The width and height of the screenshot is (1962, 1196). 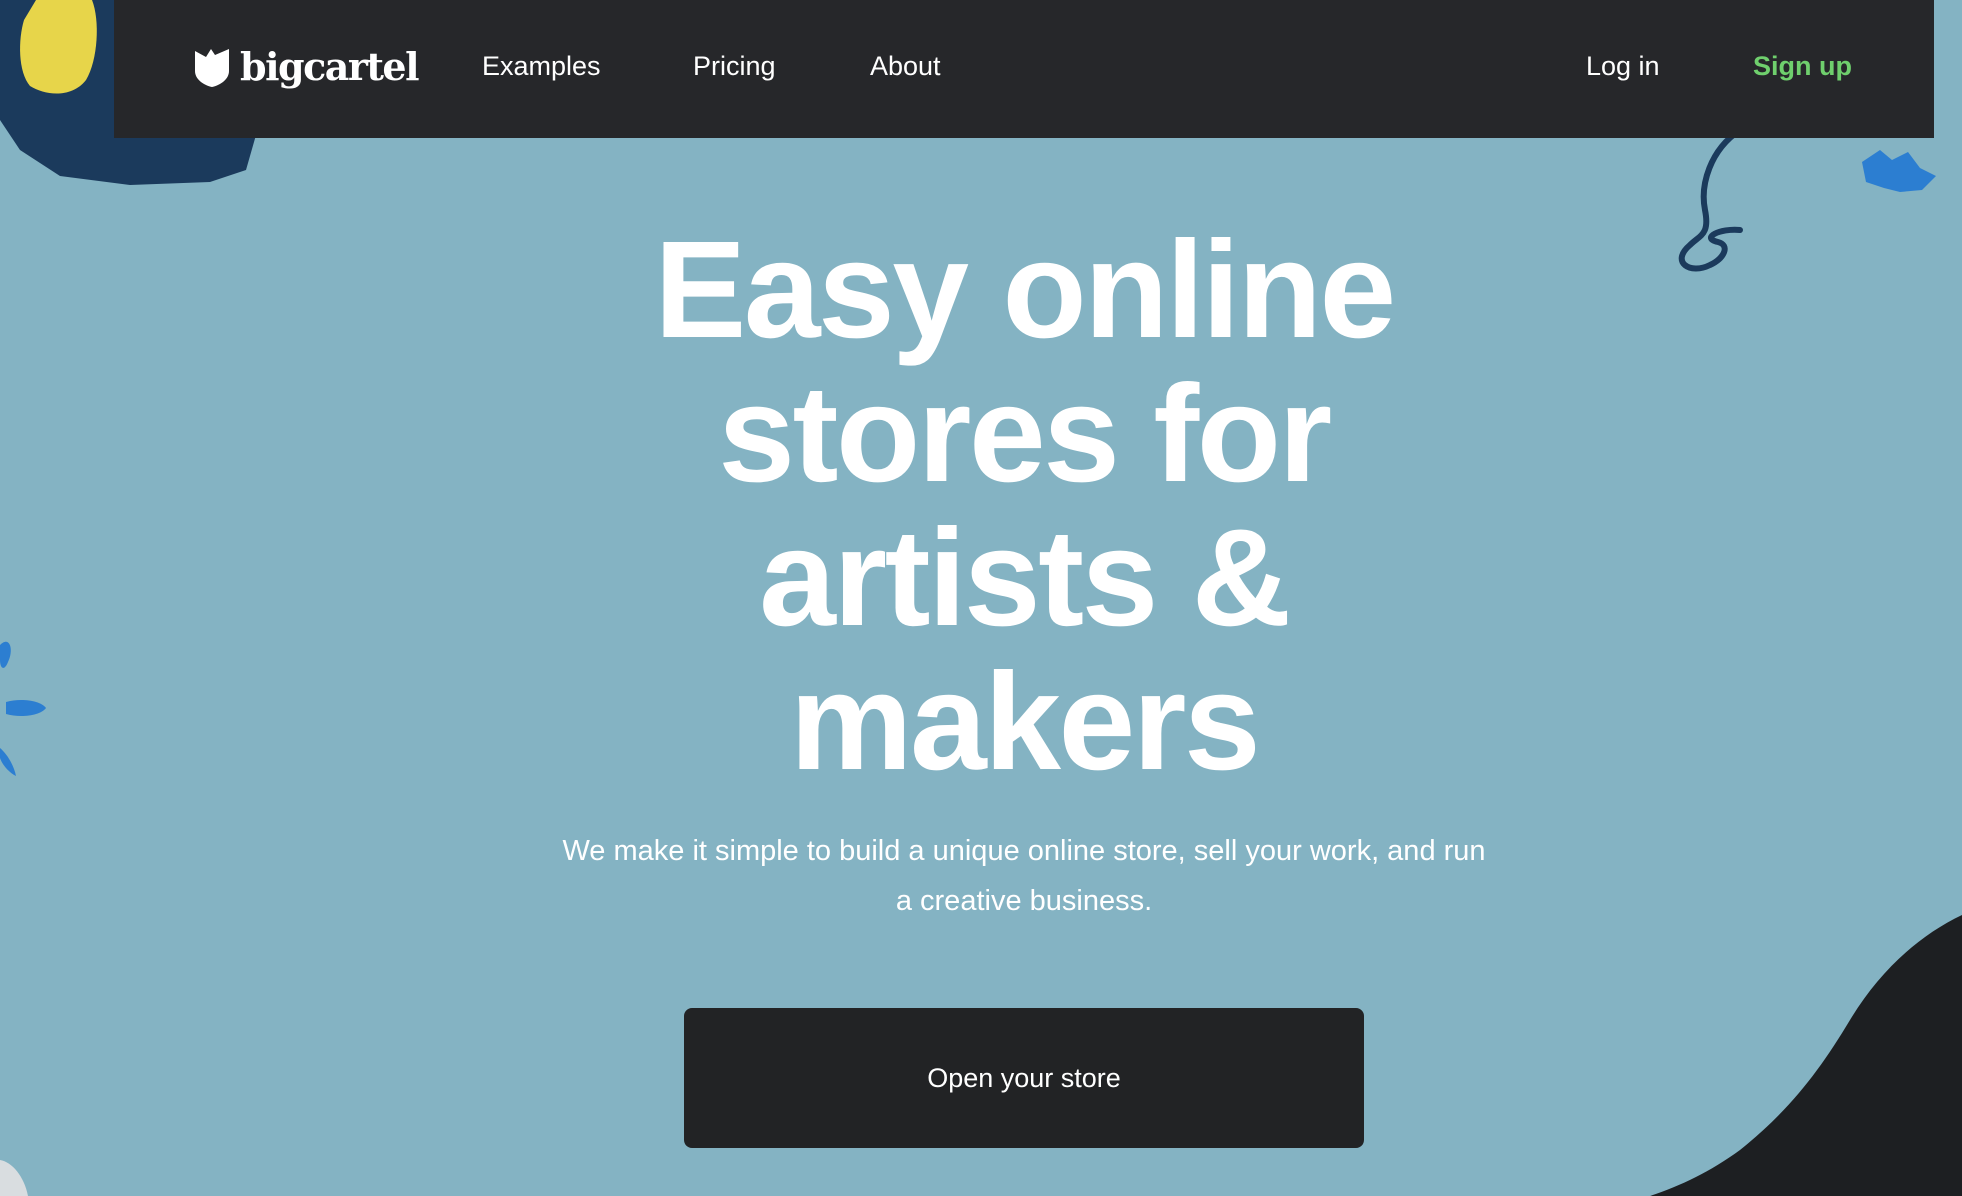 I want to click on signup-link: Sign up, so click(x=1802, y=66).